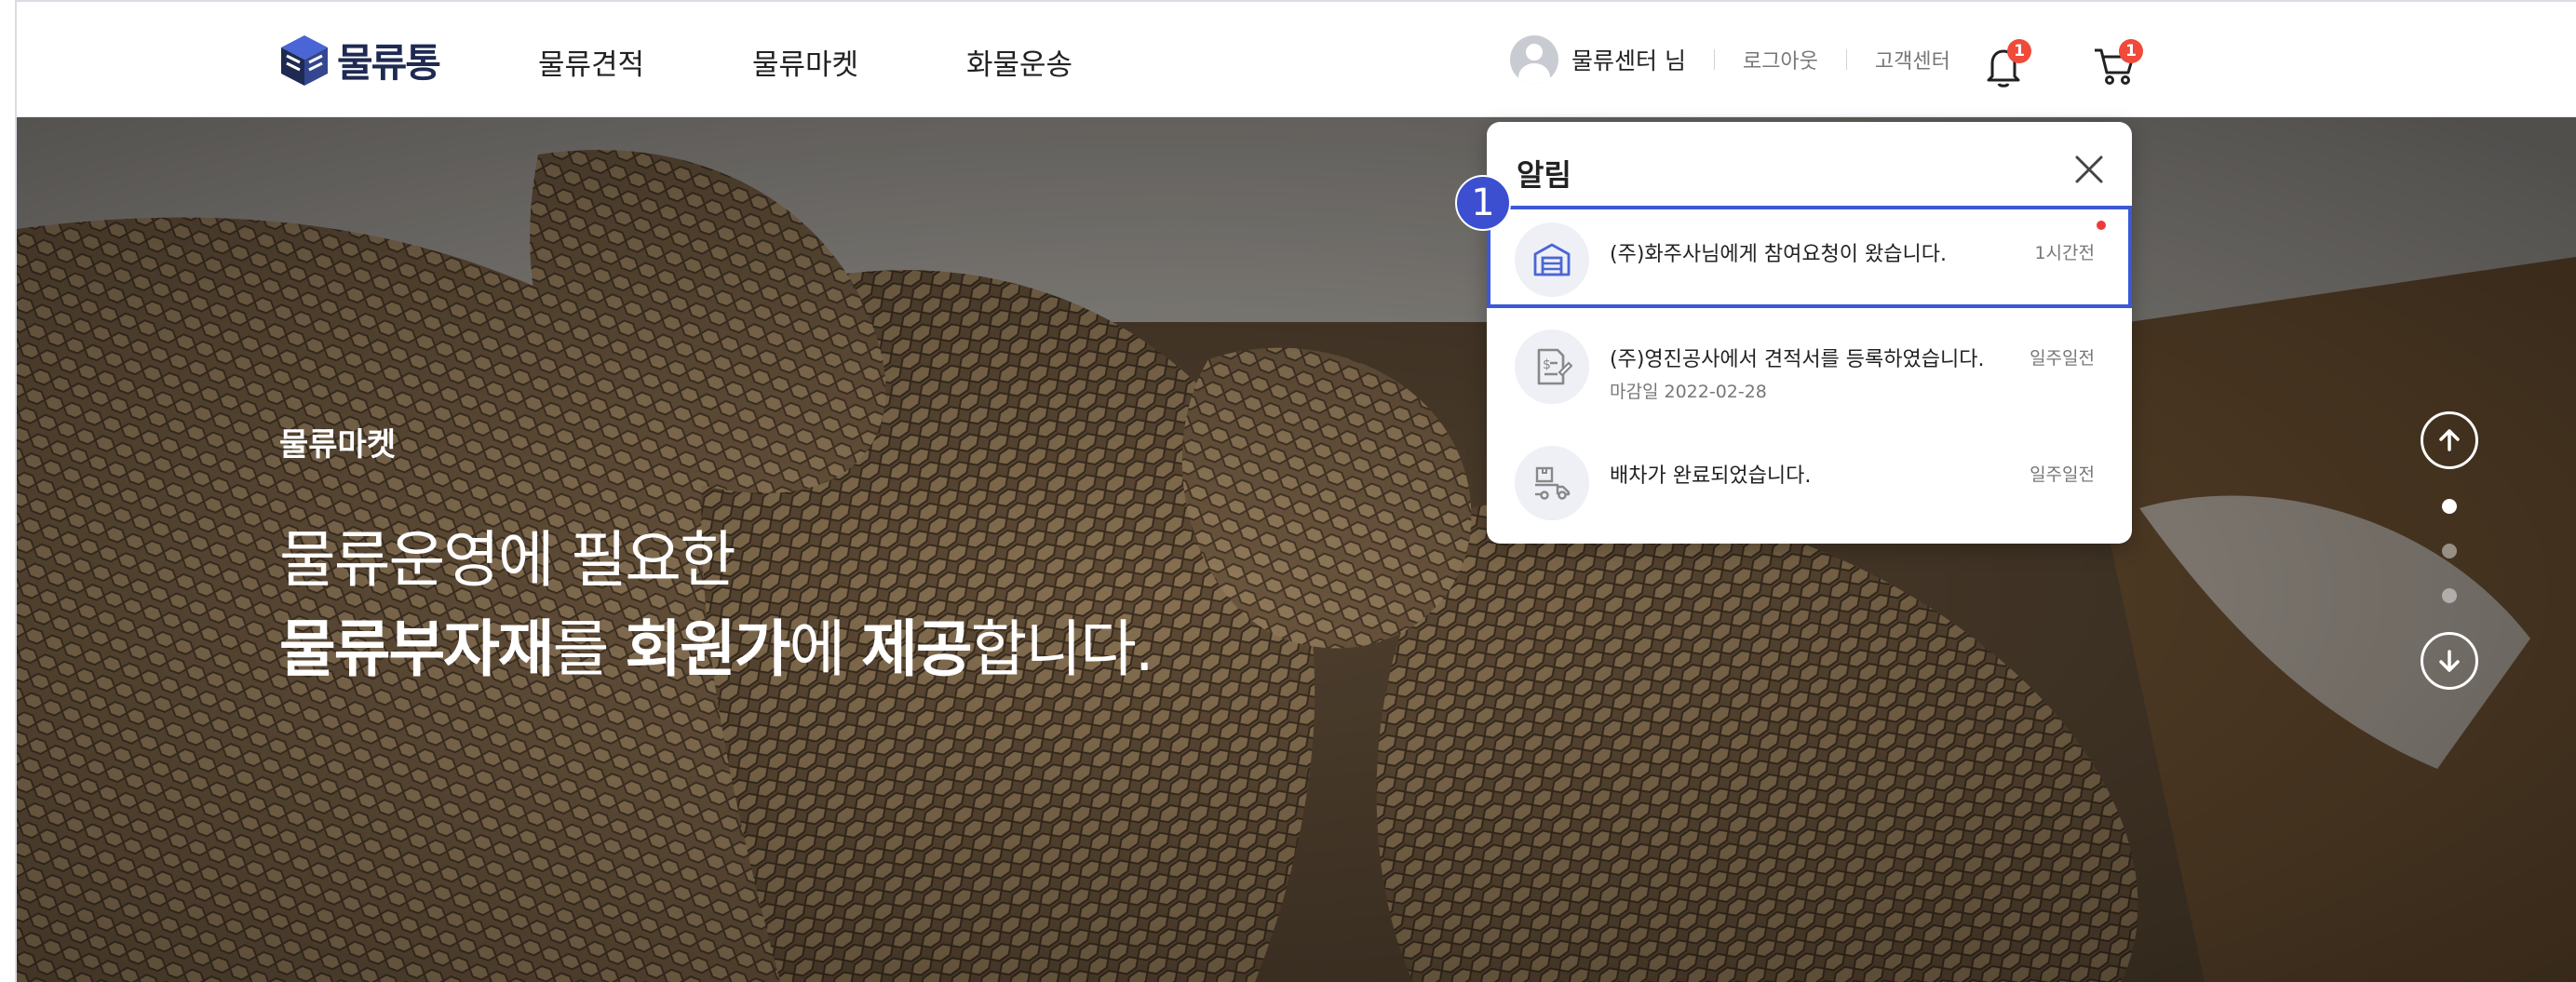  What do you see at coordinates (805, 62) in the screenshot?
I see `nav-logistics-market: 물류마켓` at bounding box center [805, 62].